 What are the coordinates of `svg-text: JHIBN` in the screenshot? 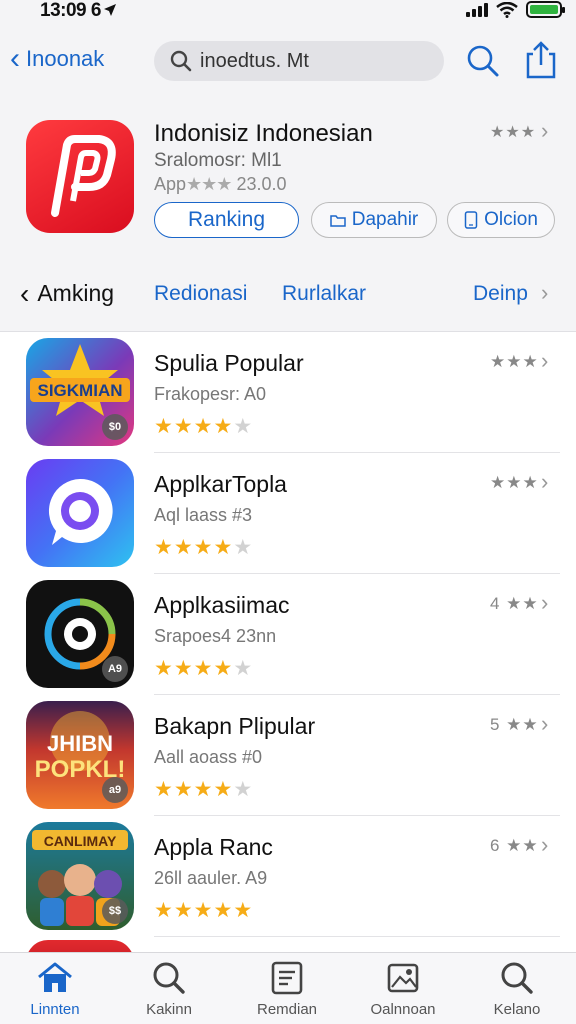 It's located at (80, 743).